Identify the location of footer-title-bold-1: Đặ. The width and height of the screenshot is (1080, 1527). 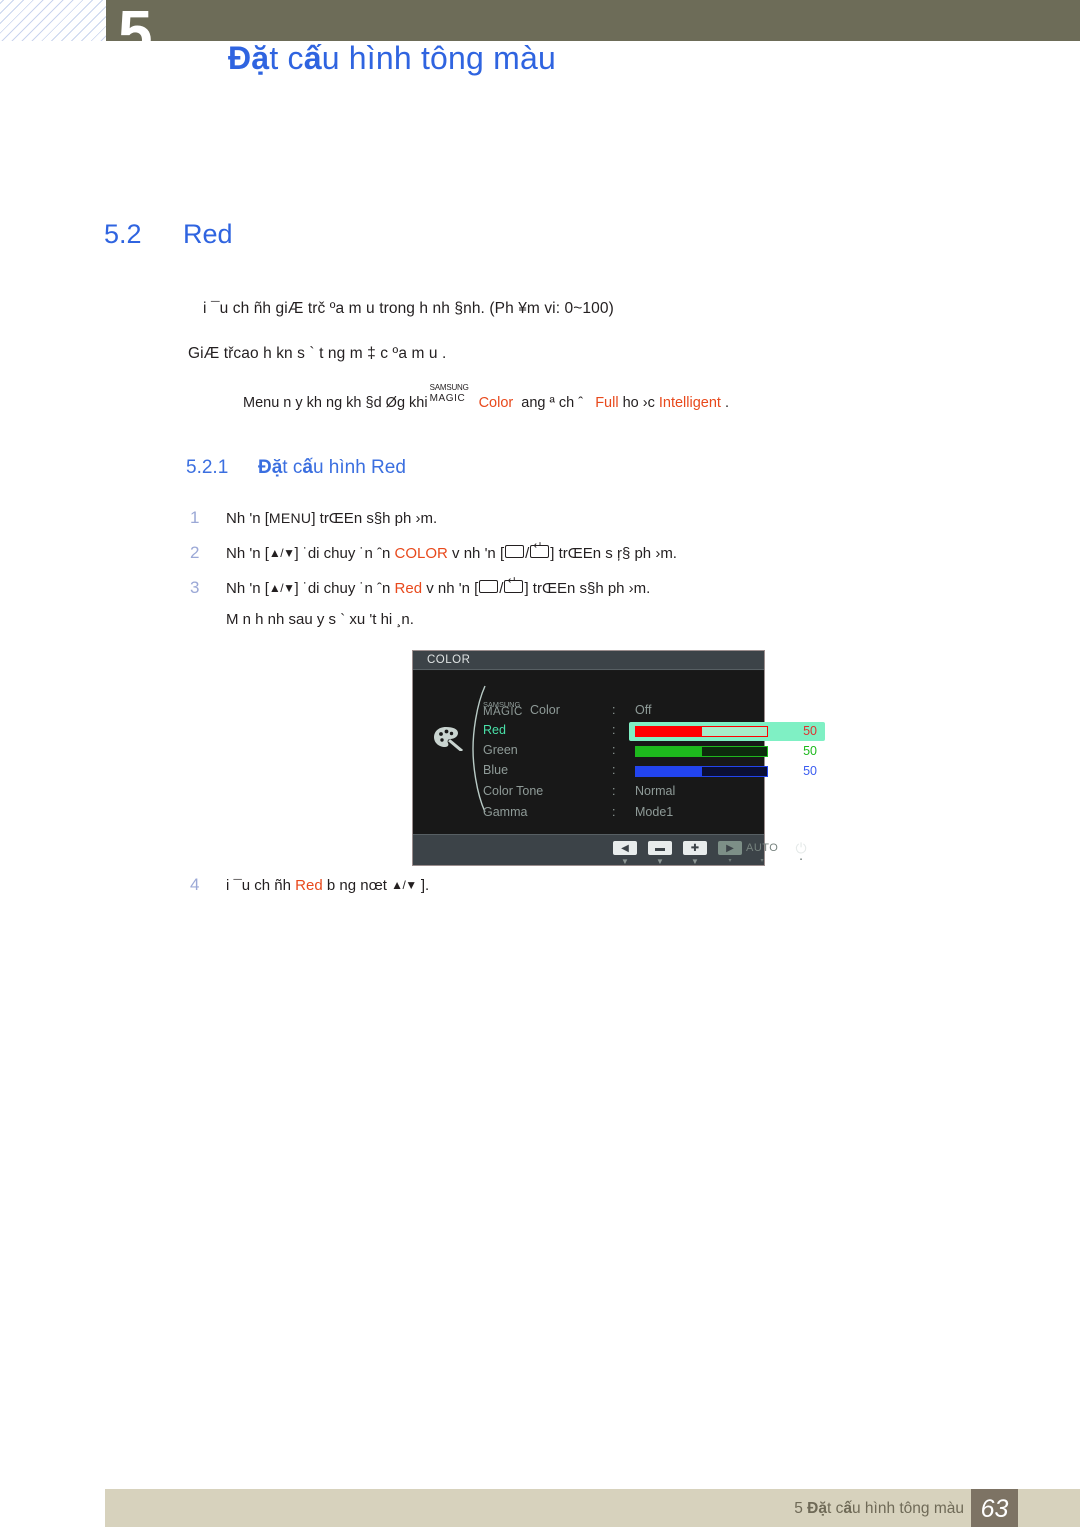
(817, 1508).